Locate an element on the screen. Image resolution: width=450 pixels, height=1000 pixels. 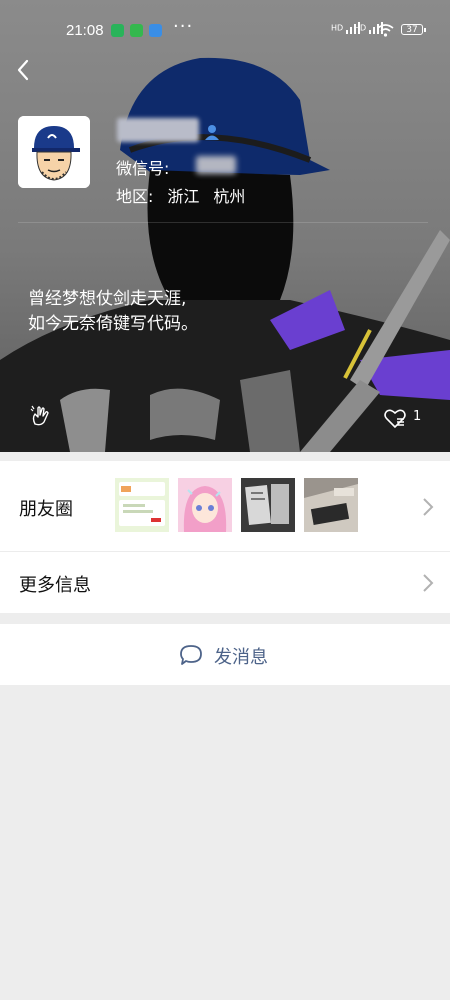
send-message-button: 发消息 is located at coordinates (225, 654).